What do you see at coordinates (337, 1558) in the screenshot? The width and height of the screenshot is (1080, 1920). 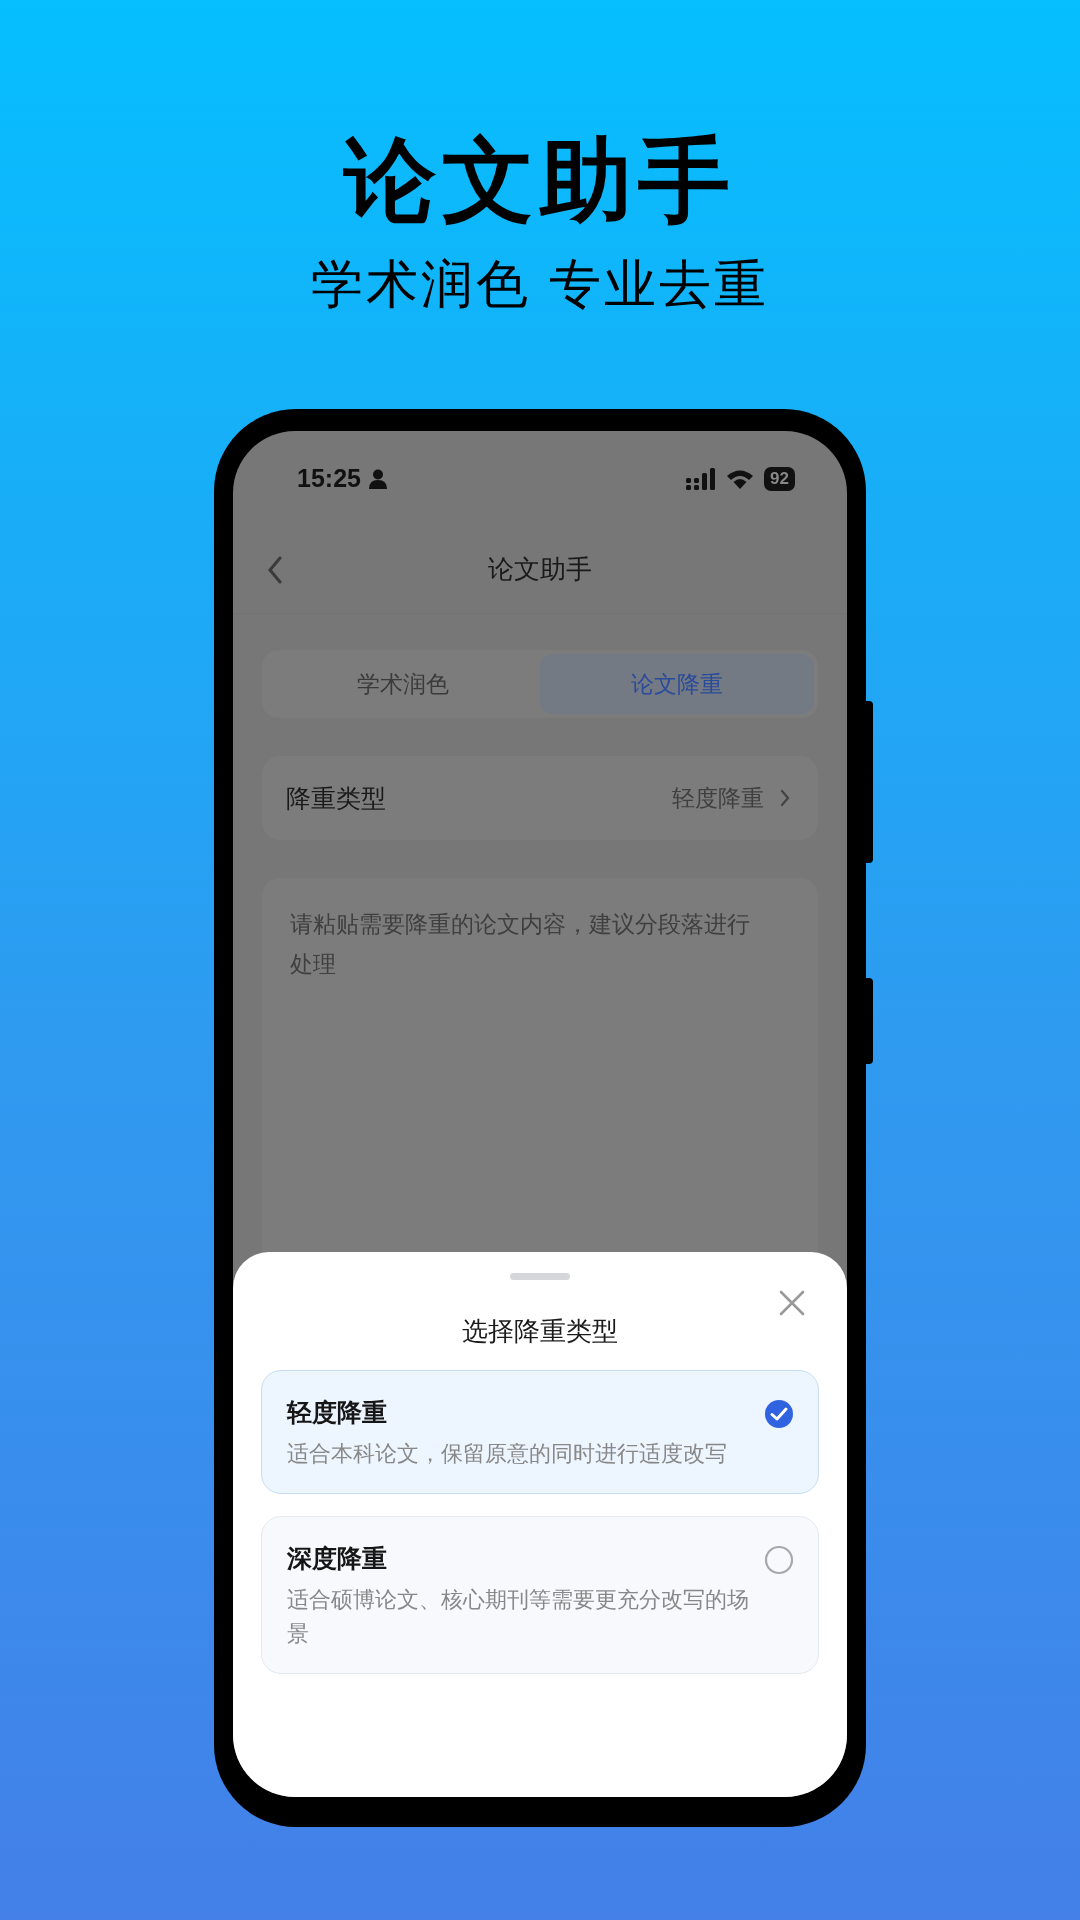 I see `option-title: 深度降重` at bounding box center [337, 1558].